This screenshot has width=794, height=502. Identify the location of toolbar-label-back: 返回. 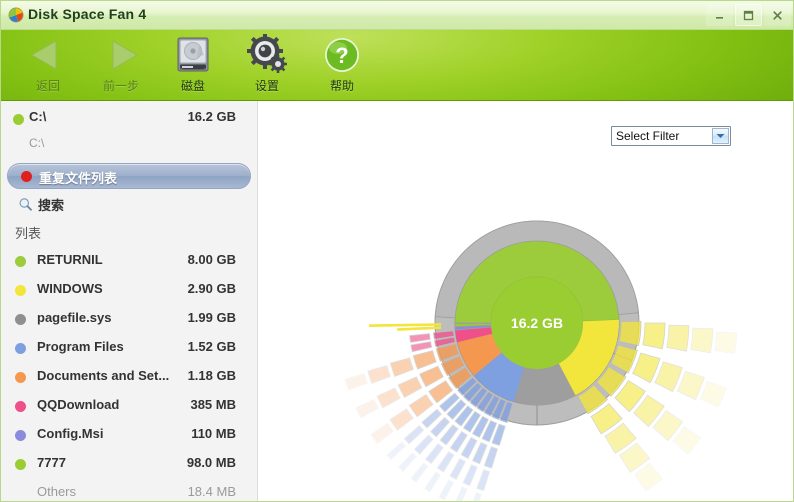
(47, 86).